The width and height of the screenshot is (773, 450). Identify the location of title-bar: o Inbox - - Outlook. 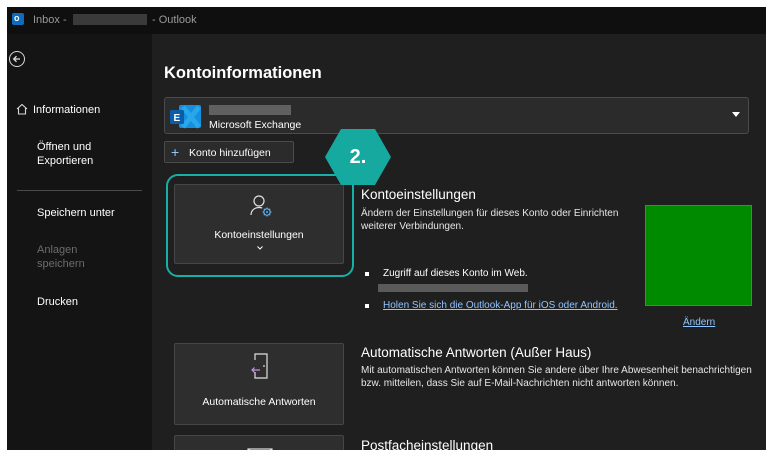
(386, 20).